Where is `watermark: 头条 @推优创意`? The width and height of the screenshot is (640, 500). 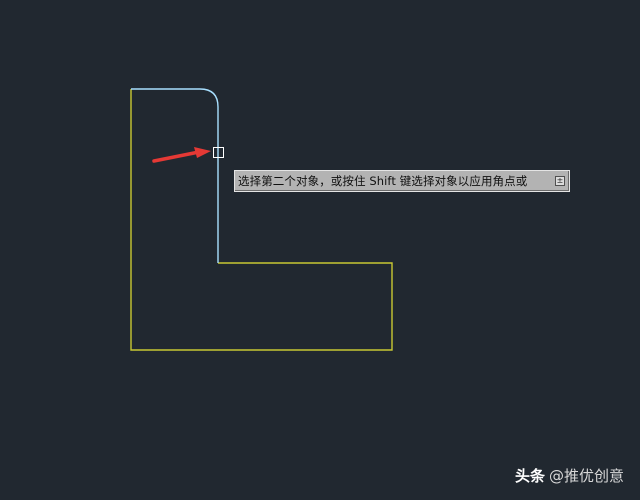 watermark: 头条 @推优创意 is located at coordinates (569, 475).